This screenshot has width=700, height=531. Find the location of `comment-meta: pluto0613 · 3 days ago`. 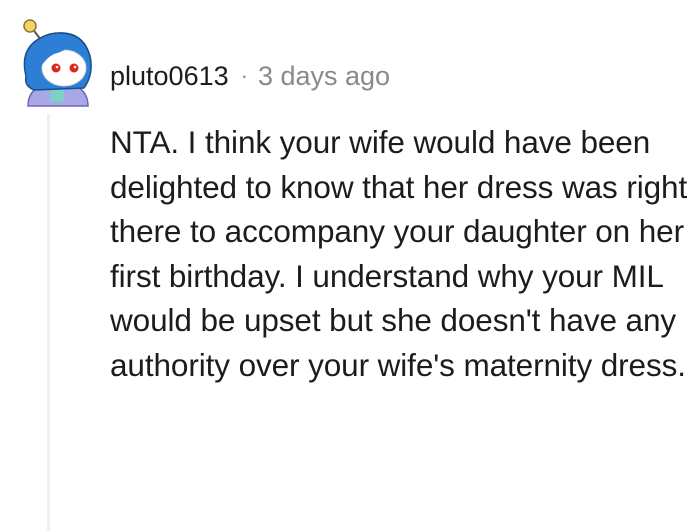

comment-meta: pluto0613 · 3 days ago is located at coordinates (250, 76).